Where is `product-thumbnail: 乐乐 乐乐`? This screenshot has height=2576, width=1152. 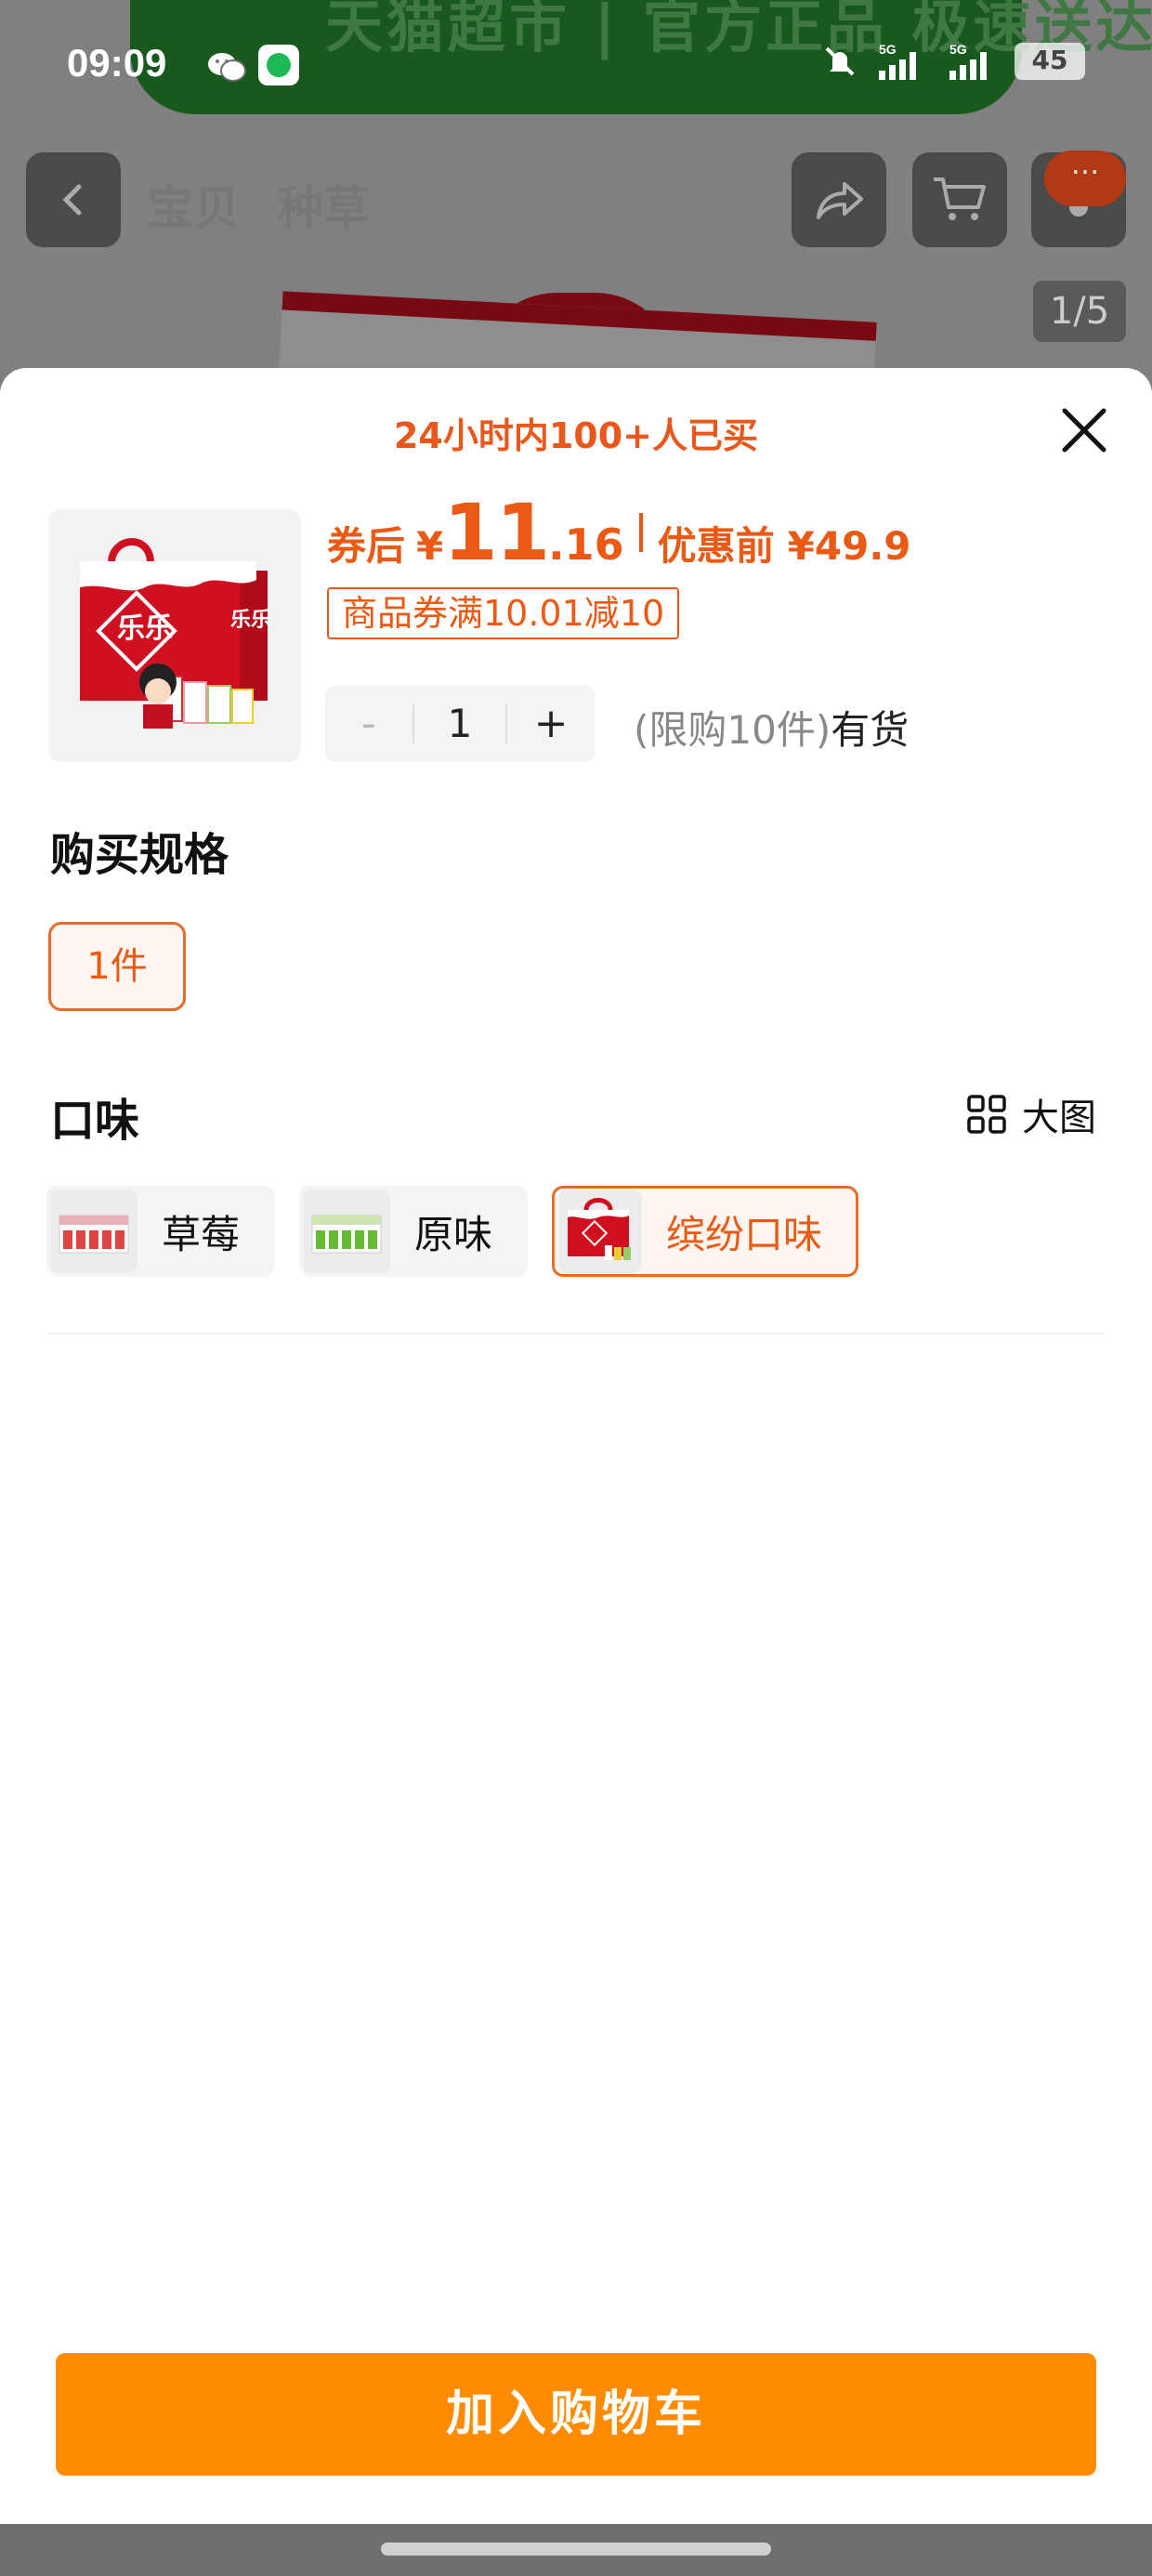
product-thumbnail: 乐乐 乐乐 is located at coordinates (174, 635).